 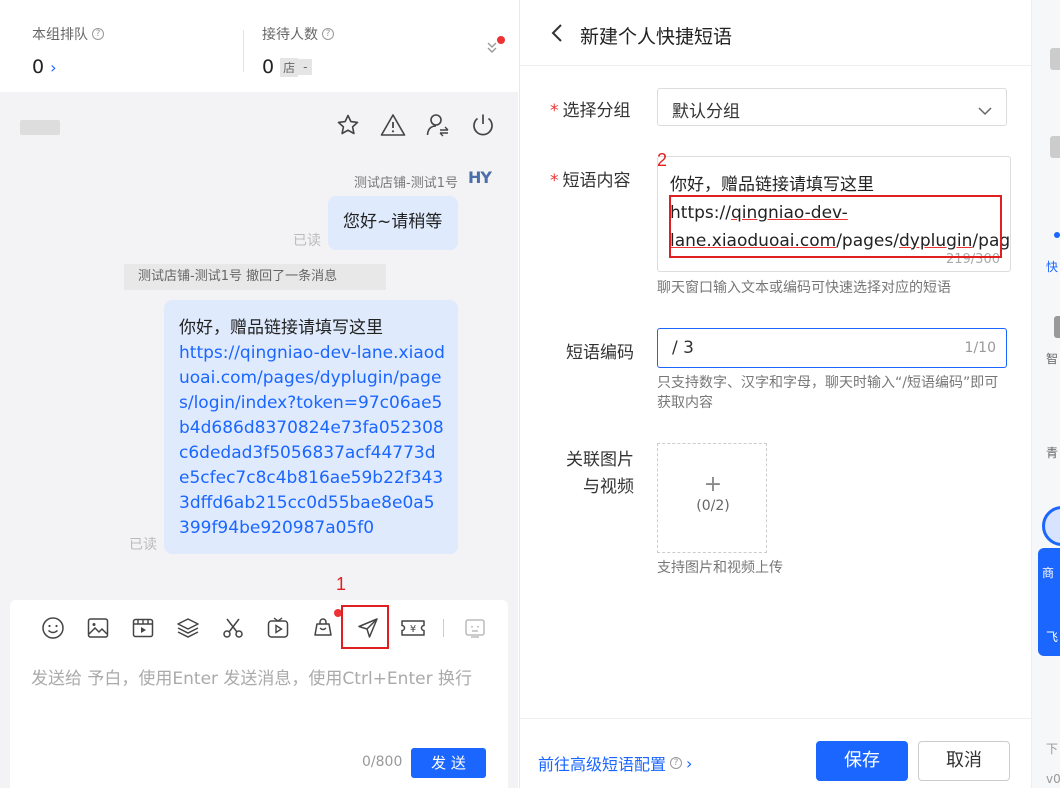 What do you see at coordinates (40, 127) in the screenshot?
I see `customer-name-blurred` at bounding box center [40, 127].